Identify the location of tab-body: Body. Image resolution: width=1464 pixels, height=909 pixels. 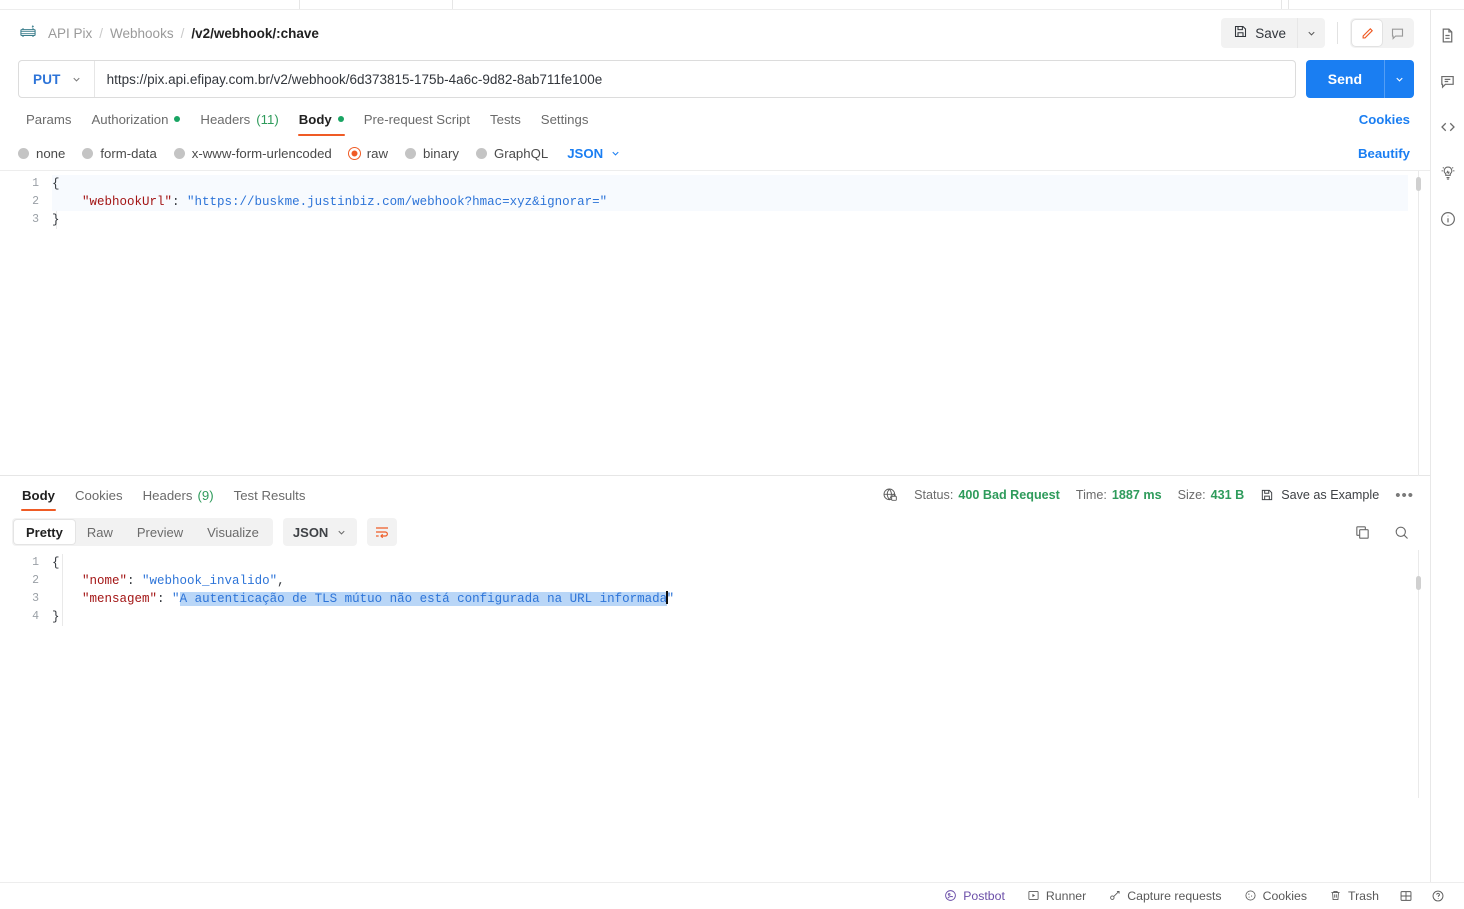
(321, 119).